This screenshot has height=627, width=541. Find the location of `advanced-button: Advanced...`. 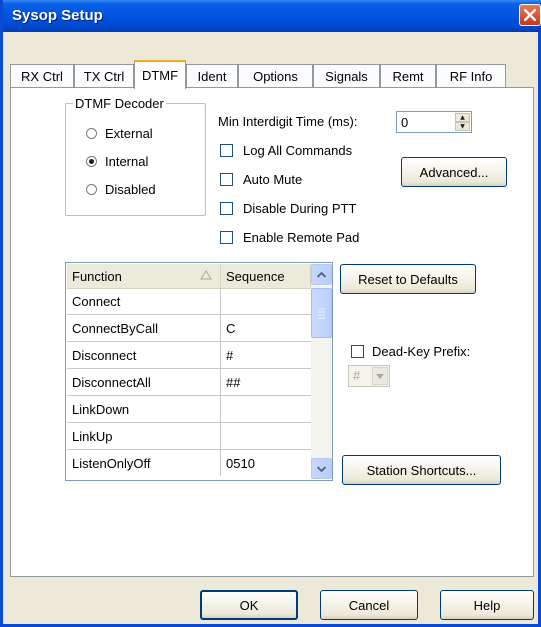

advanced-button: Advanced... is located at coordinates (454, 172).